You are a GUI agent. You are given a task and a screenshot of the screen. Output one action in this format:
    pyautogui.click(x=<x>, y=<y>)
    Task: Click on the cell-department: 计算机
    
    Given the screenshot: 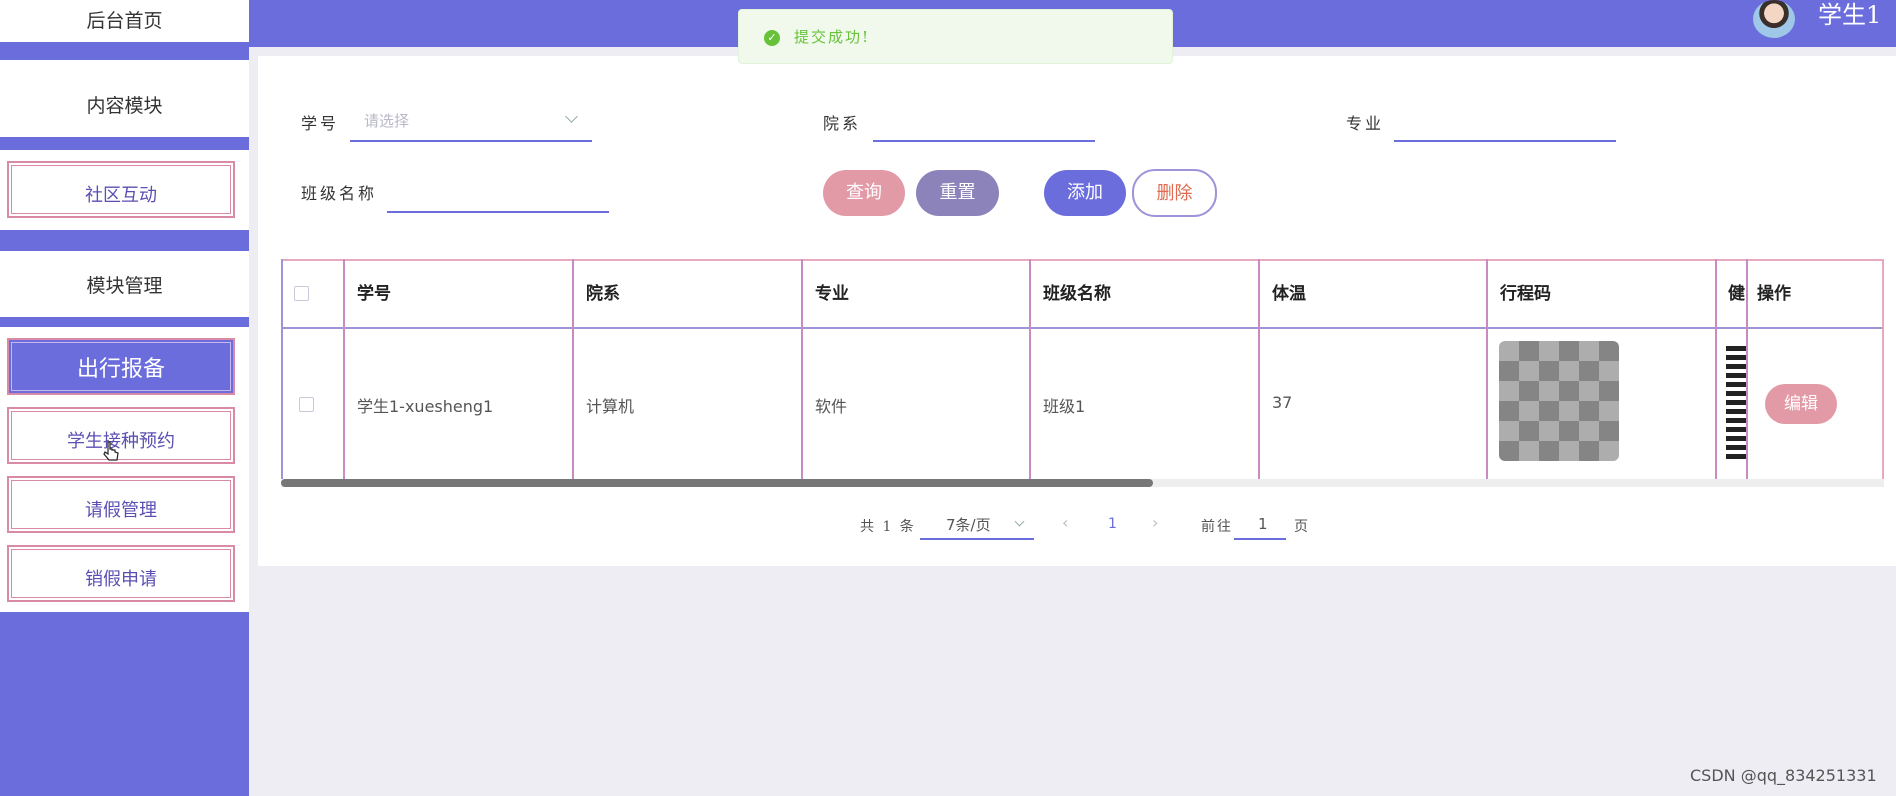 What is the action you would take?
    pyautogui.click(x=610, y=406)
    